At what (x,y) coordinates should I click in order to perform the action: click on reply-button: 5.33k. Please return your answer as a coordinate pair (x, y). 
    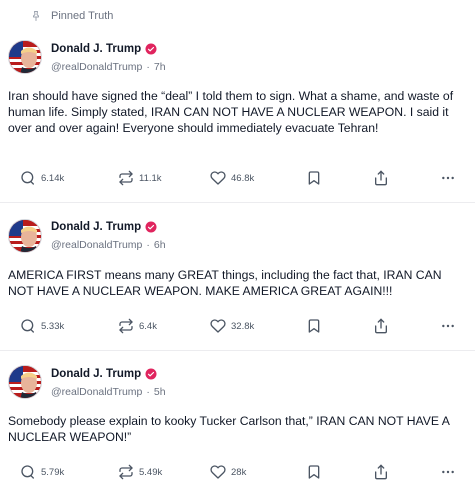
    Looking at the image, I should click on (42, 326).